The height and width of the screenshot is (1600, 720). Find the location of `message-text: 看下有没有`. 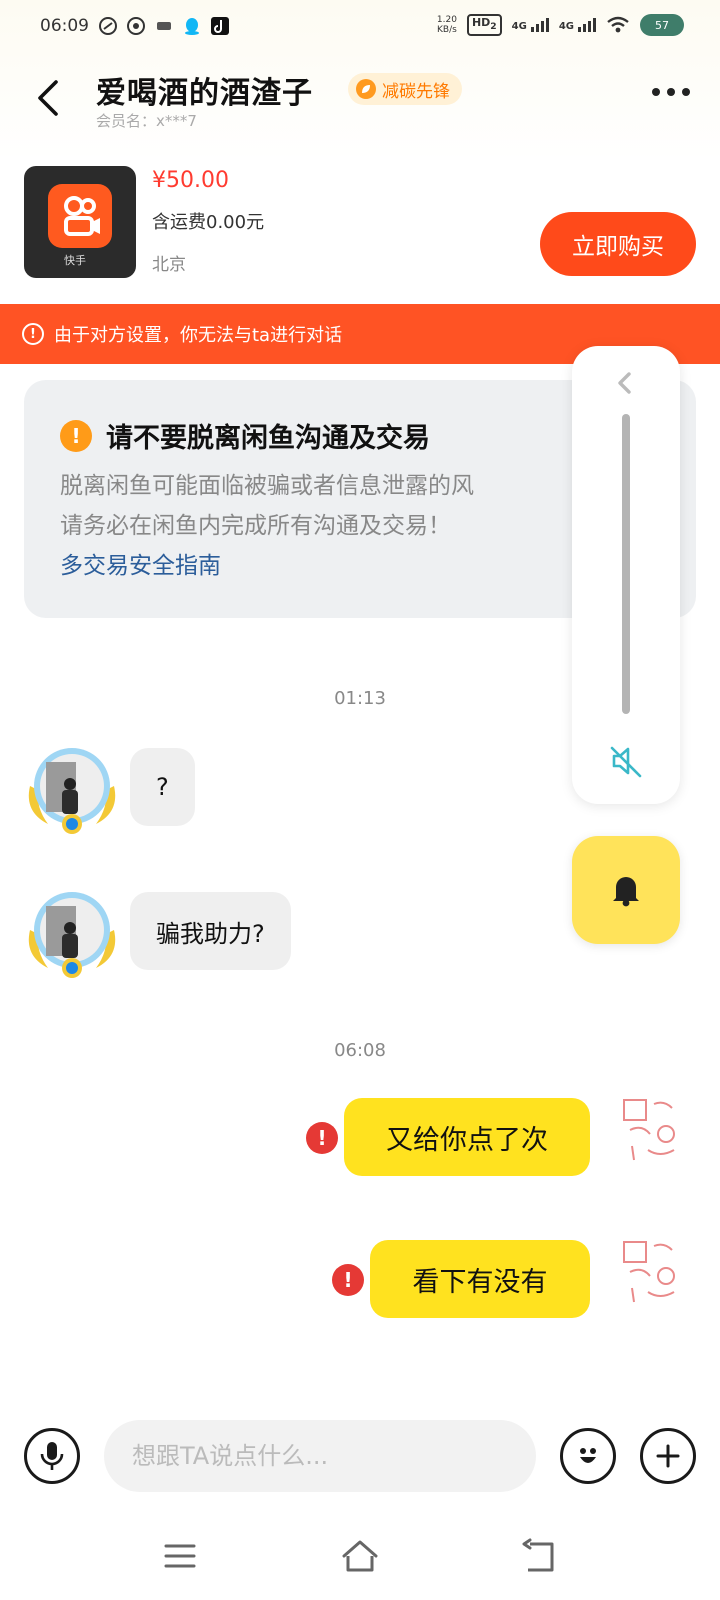

message-text: 看下有没有 is located at coordinates (480, 1282).